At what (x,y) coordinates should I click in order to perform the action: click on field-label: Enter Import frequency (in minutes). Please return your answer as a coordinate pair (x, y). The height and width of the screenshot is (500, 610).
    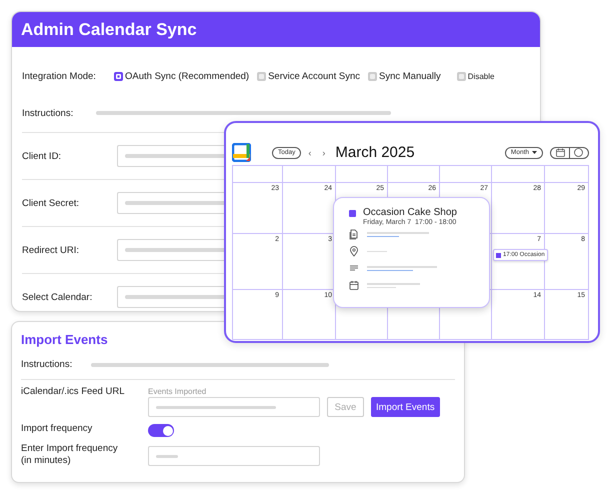
    Looking at the image, I should click on (70, 455).